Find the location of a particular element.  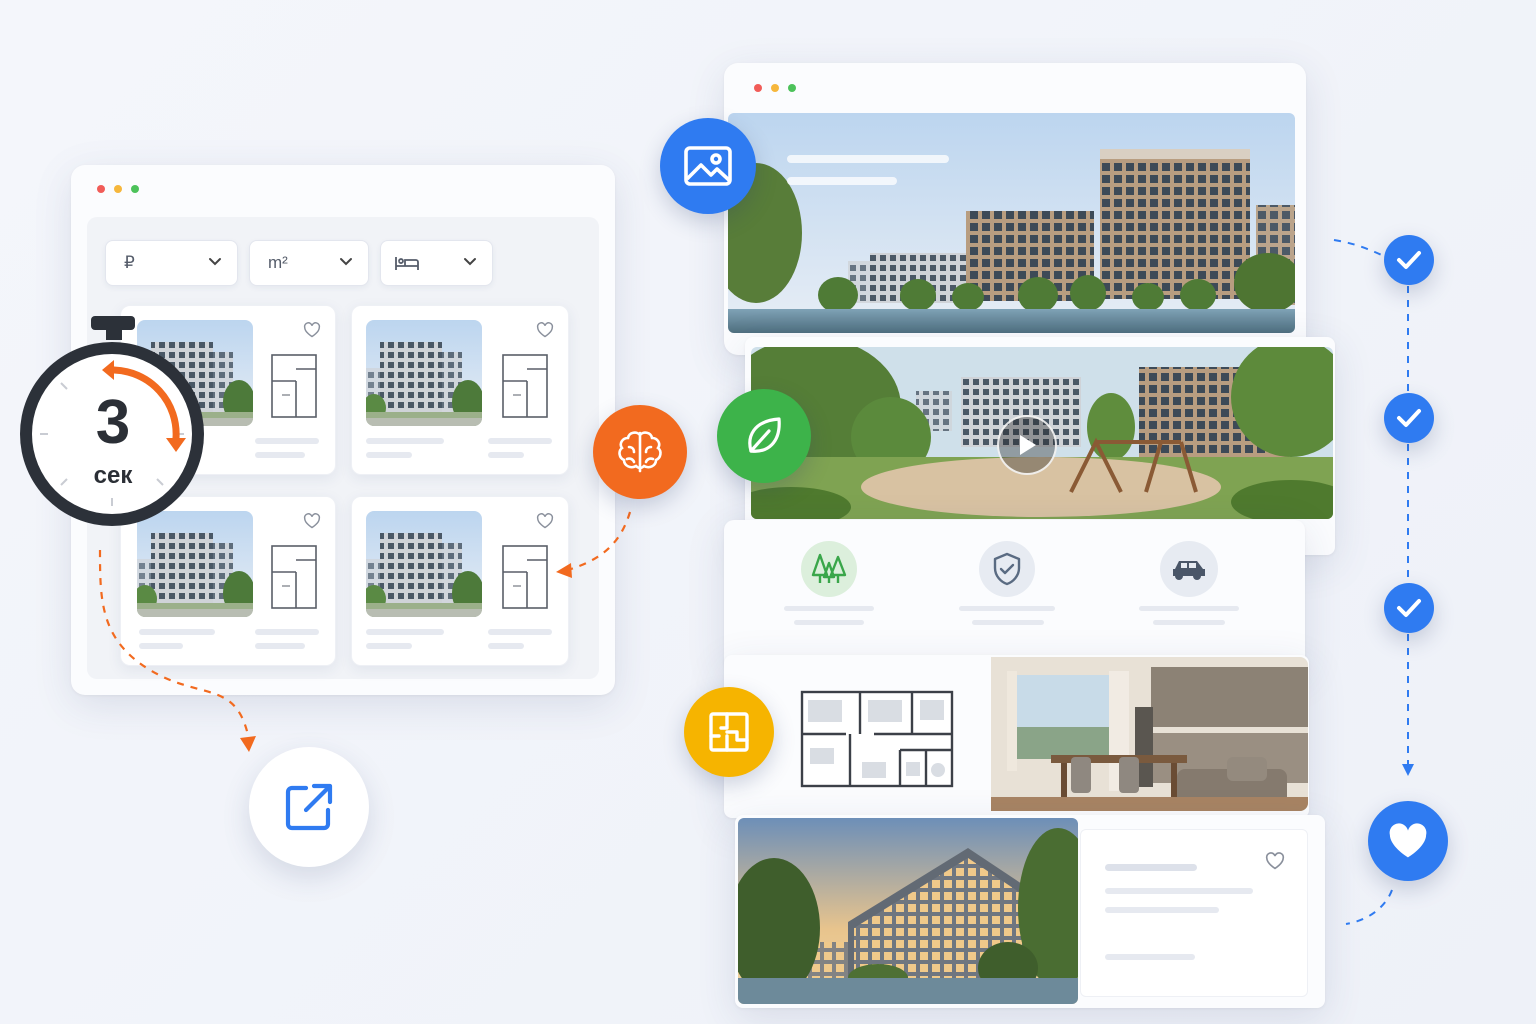

image-icon is located at coordinates (708, 166).